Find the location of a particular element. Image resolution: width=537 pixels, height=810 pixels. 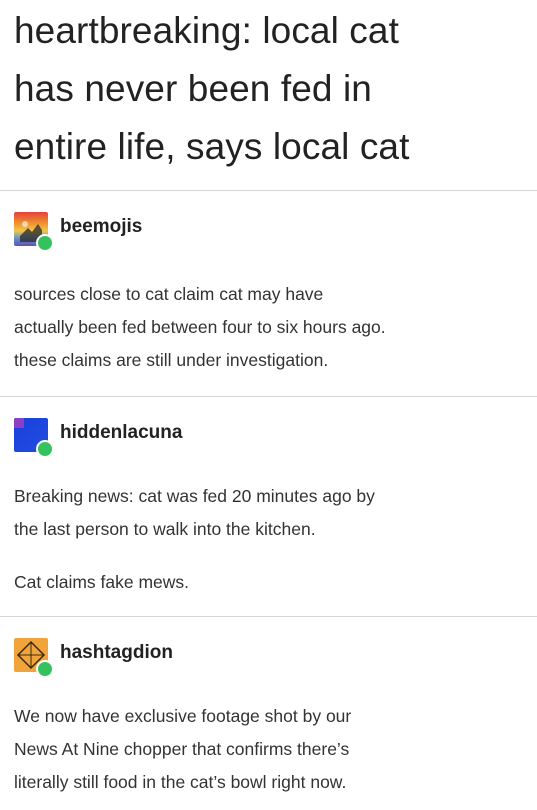

title-line: heartbreaking: local cat is located at coordinates (206, 30).